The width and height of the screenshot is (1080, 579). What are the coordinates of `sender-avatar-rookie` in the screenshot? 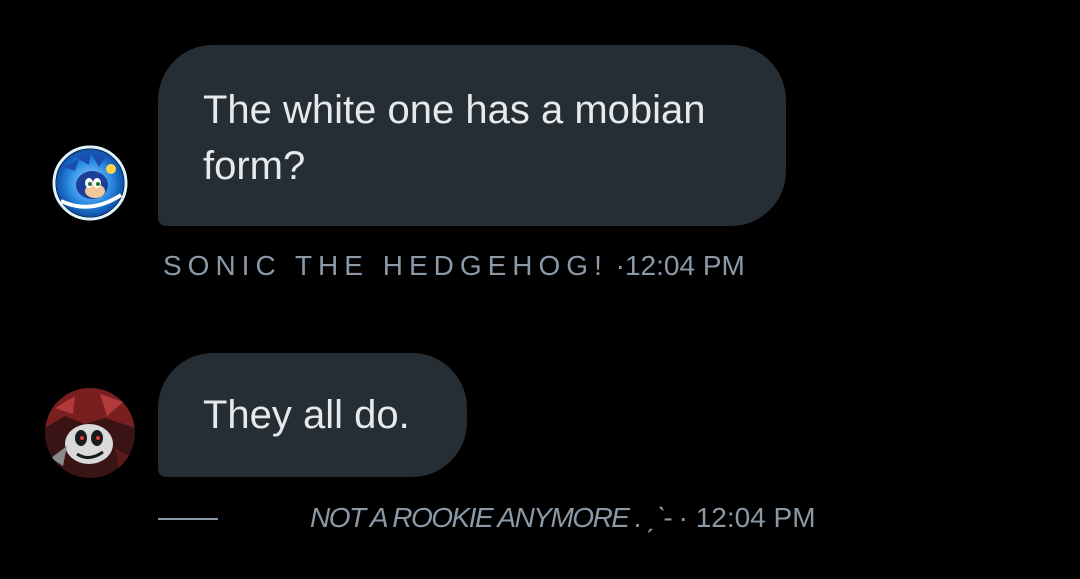 It's located at (90, 433).